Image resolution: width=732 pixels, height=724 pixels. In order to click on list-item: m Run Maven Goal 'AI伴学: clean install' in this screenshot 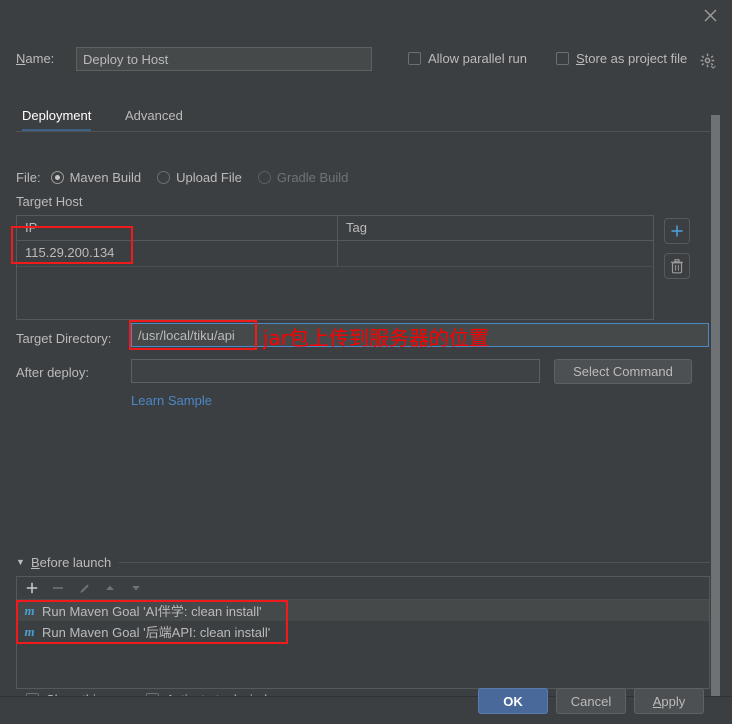, I will do `click(363, 610)`.